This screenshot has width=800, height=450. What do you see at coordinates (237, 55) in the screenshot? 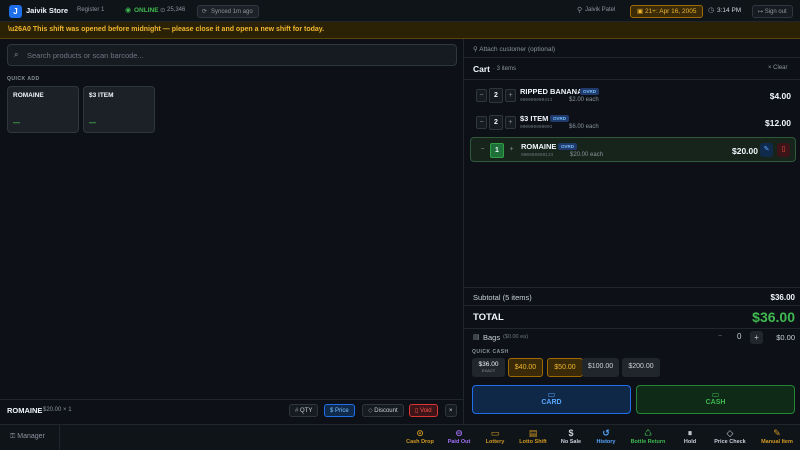
I see `search-input` at bounding box center [237, 55].